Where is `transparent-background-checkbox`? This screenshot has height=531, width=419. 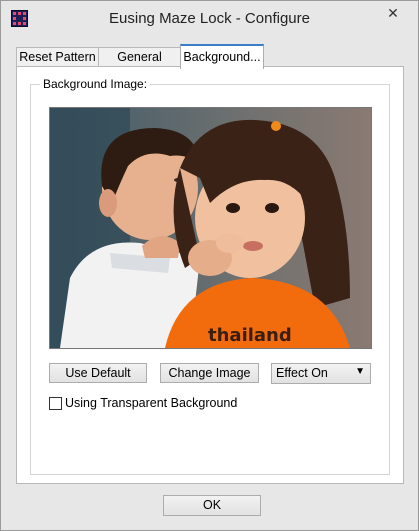 transparent-background-checkbox is located at coordinates (55, 403).